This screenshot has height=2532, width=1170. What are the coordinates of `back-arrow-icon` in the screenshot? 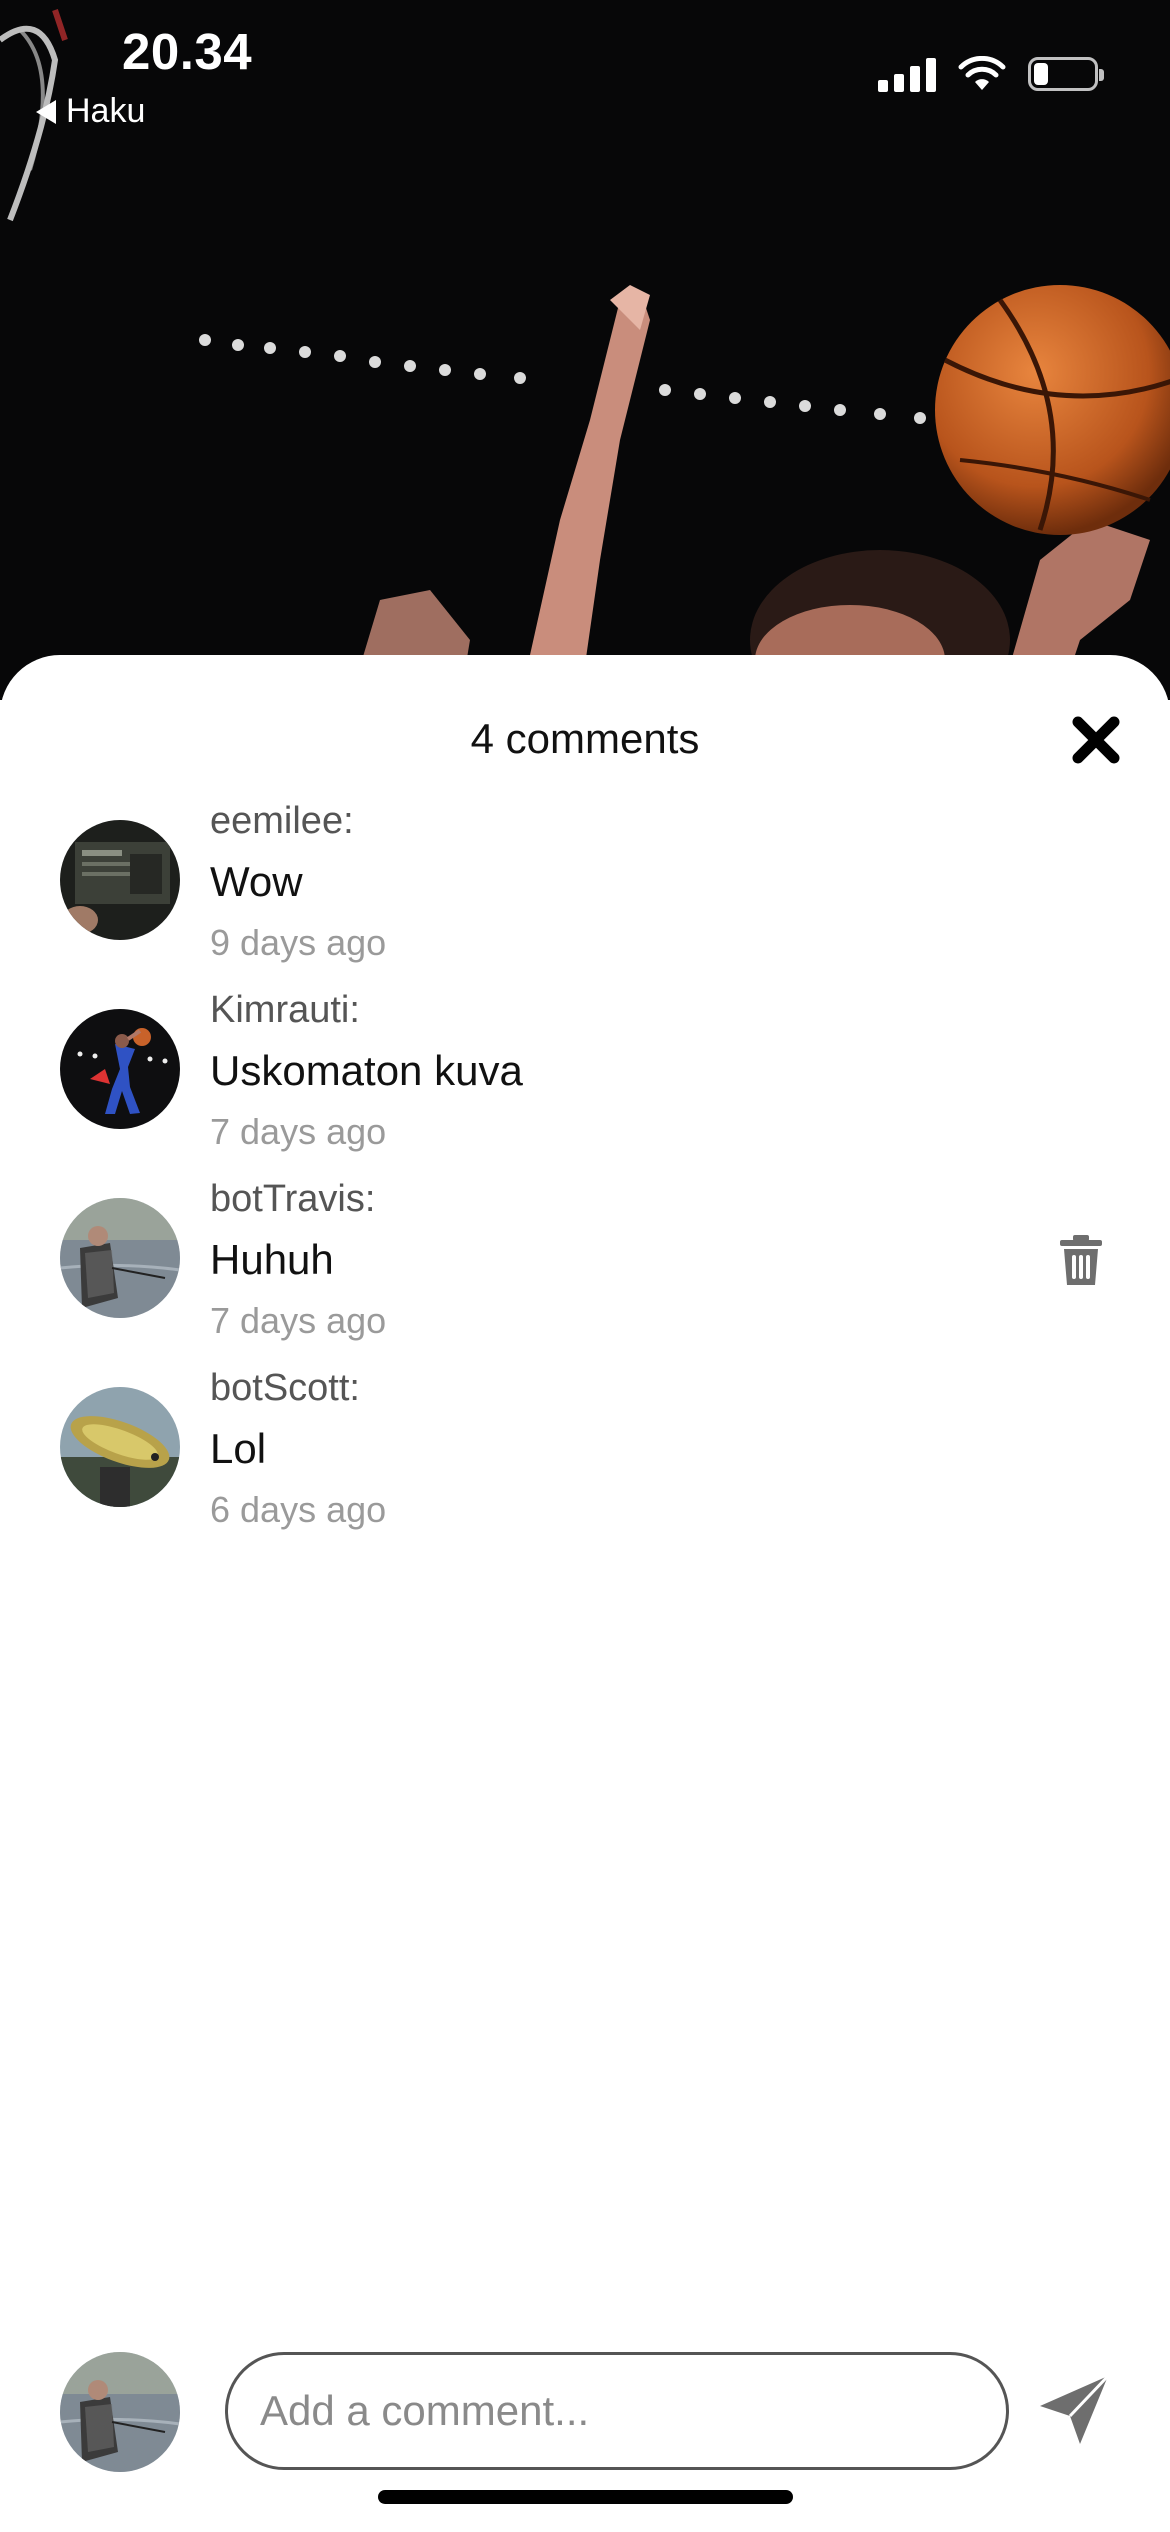 It's located at (46, 111).